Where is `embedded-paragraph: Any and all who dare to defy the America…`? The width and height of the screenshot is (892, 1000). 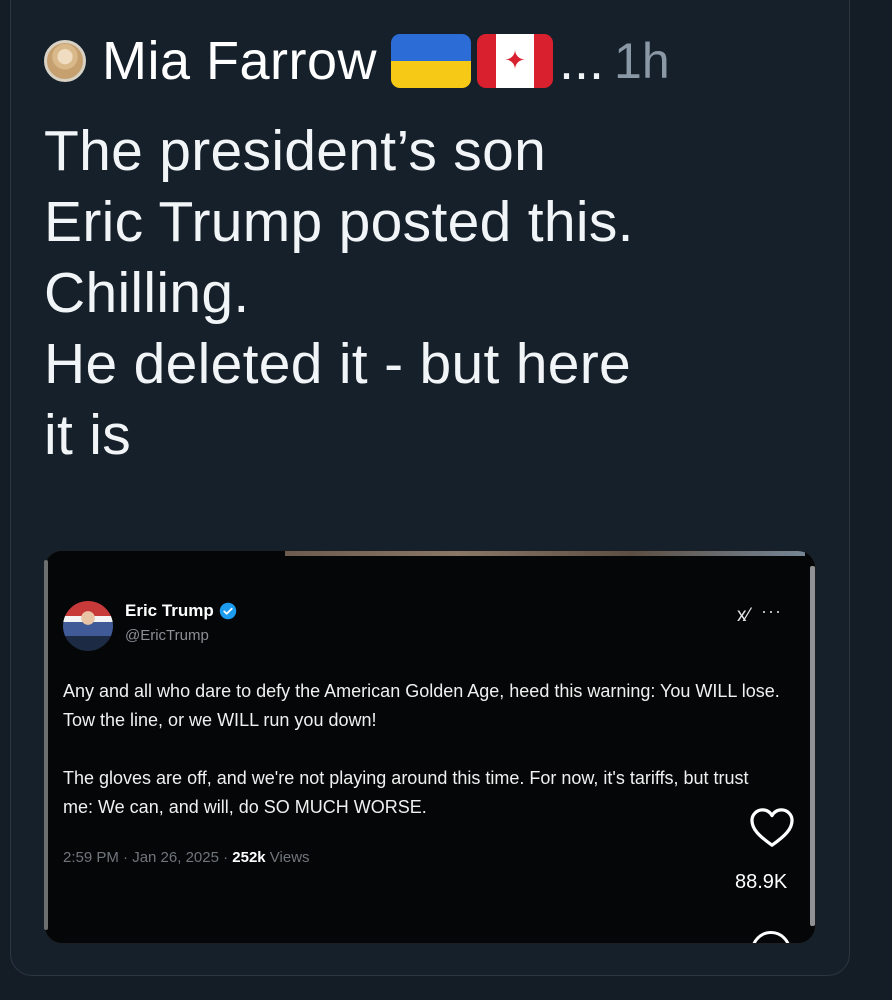
embedded-paragraph: Any and all who dare to defy the America… is located at coordinates (421, 705).